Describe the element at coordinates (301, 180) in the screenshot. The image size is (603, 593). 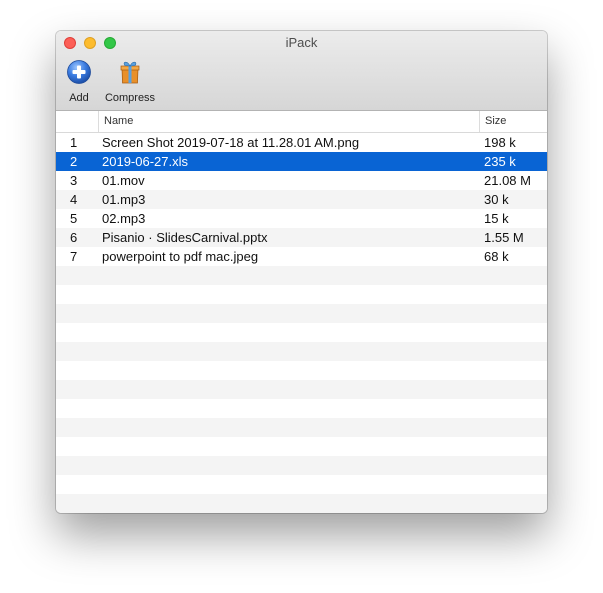
I see `table-row: 3 01.mov 21.08 M` at that location.